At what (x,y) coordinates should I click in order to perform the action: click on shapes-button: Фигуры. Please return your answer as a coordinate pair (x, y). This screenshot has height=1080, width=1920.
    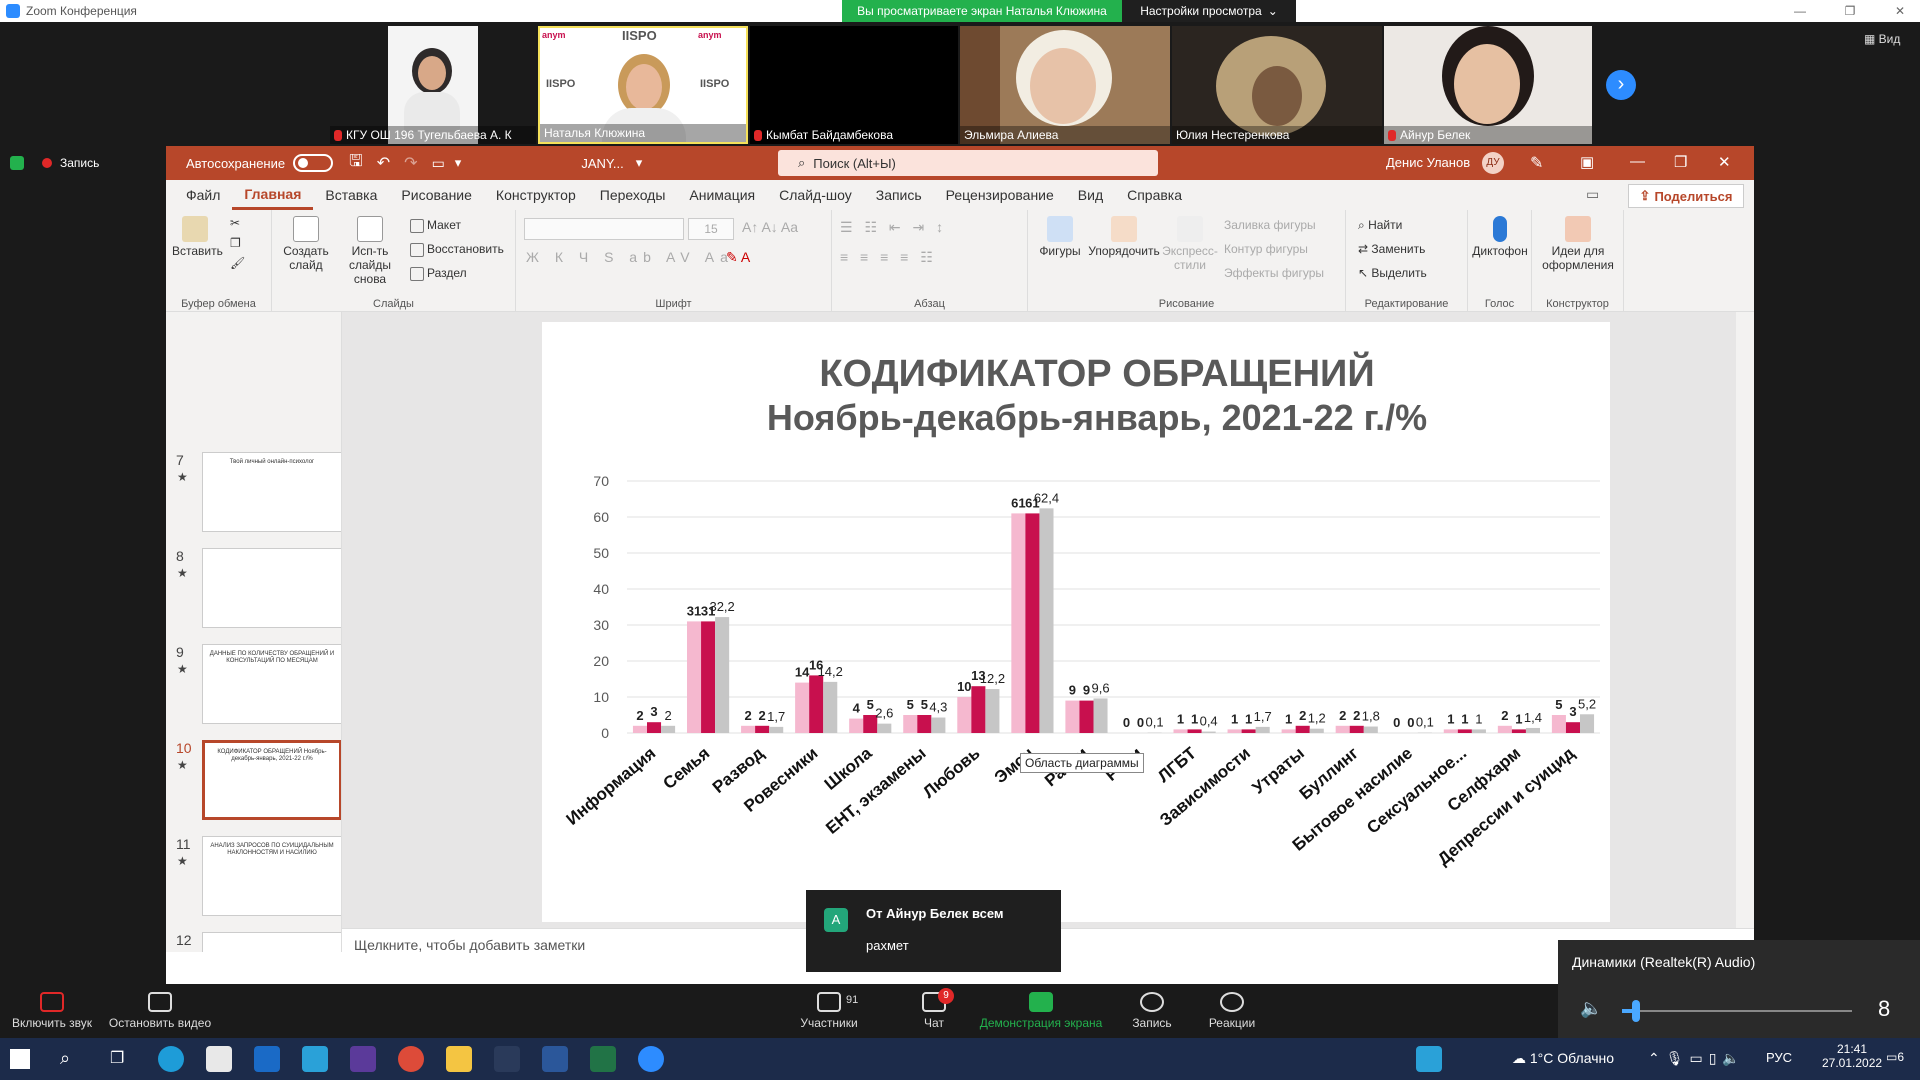
    Looking at the image, I should click on (1060, 237).